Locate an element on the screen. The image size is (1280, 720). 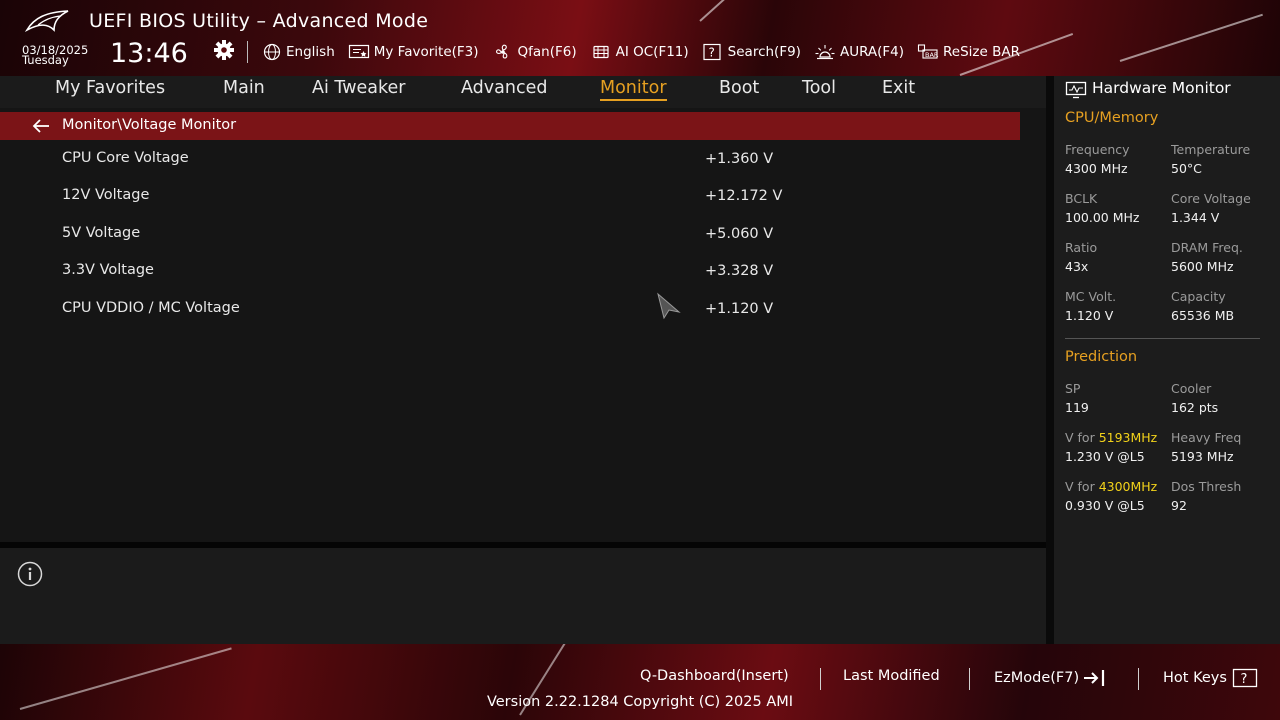
monitor-icon is located at coordinates (1076, 90).